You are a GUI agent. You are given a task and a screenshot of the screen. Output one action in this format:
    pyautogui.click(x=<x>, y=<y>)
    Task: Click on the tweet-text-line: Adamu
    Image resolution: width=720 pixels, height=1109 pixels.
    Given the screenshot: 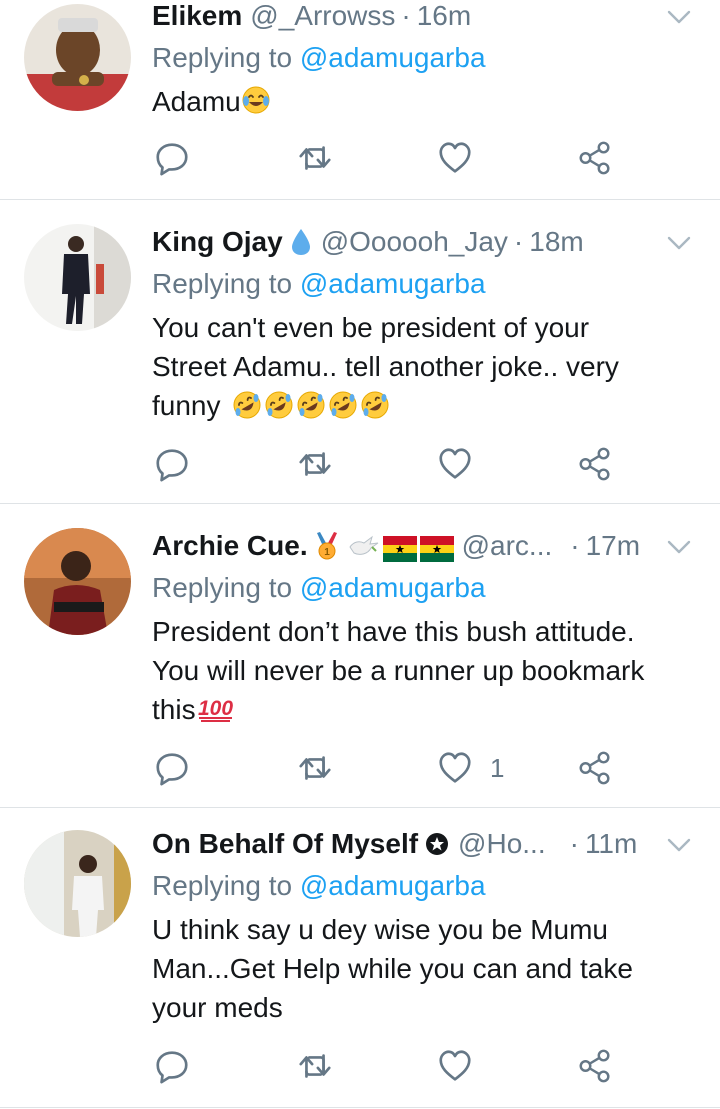 What is the action you would take?
    pyautogui.click(x=196, y=101)
    